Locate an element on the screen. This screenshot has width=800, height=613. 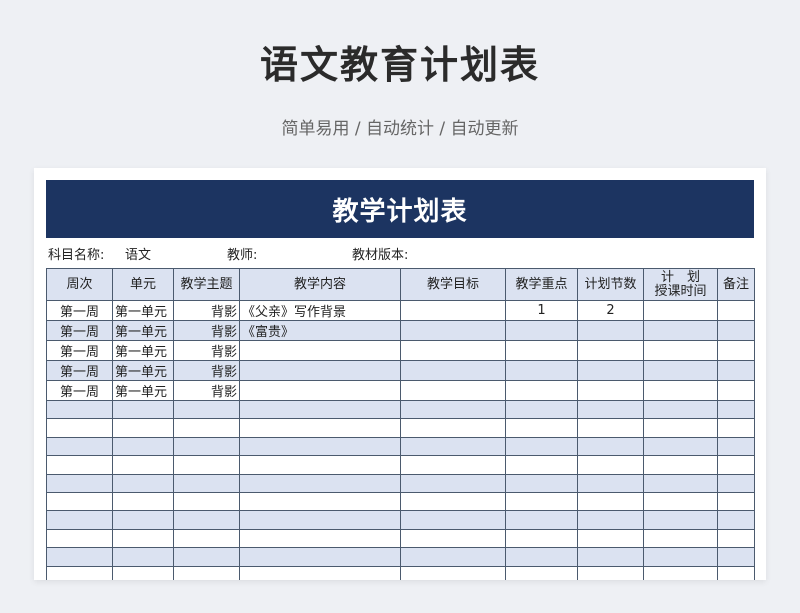
table-cell: 2 is located at coordinates (610, 310).